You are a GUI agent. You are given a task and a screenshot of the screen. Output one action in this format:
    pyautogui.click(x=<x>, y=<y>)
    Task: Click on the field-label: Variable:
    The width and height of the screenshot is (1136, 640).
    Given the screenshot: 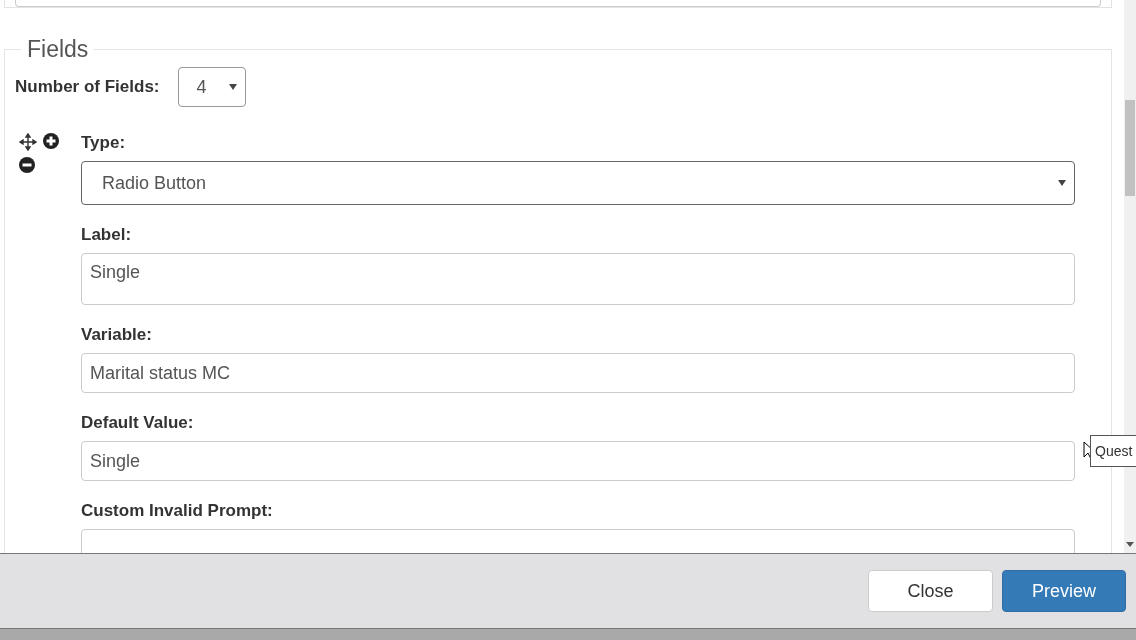 What is the action you would take?
    pyautogui.click(x=117, y=335)
    